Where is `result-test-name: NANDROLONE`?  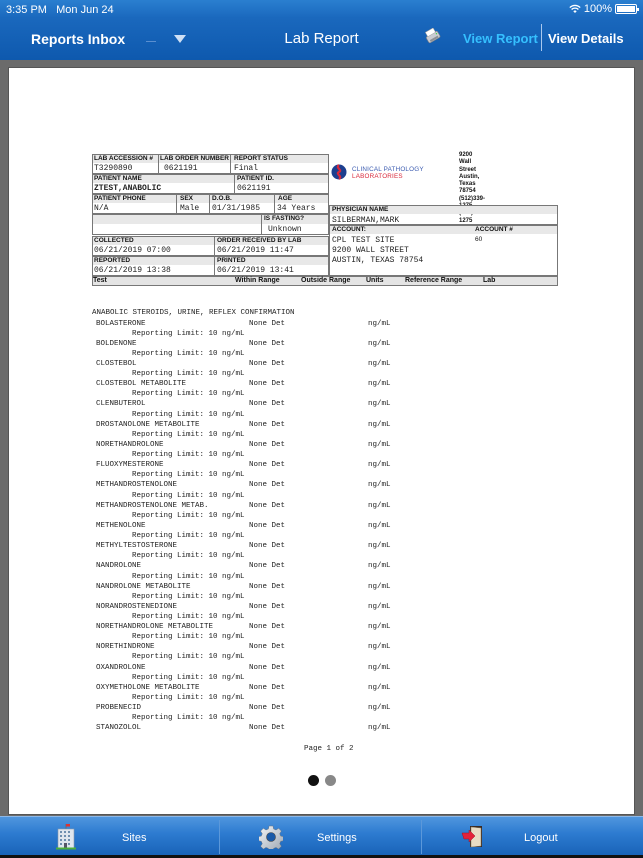 result-test-name: NANDROLONE is located at coordinates (119, 566).